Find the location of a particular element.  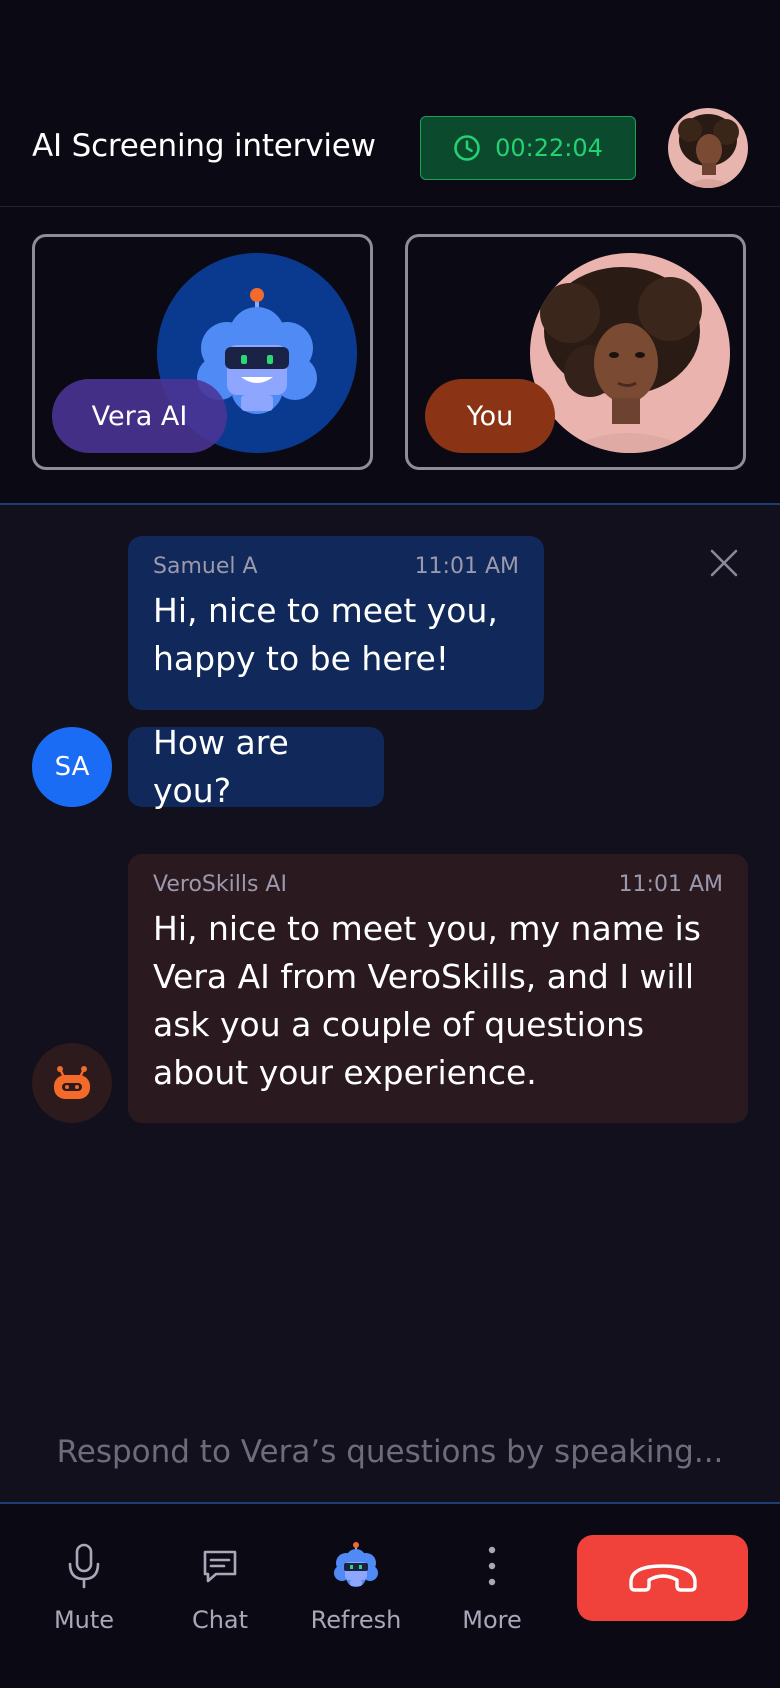

clock-icon is located at coordinates (467, 148).